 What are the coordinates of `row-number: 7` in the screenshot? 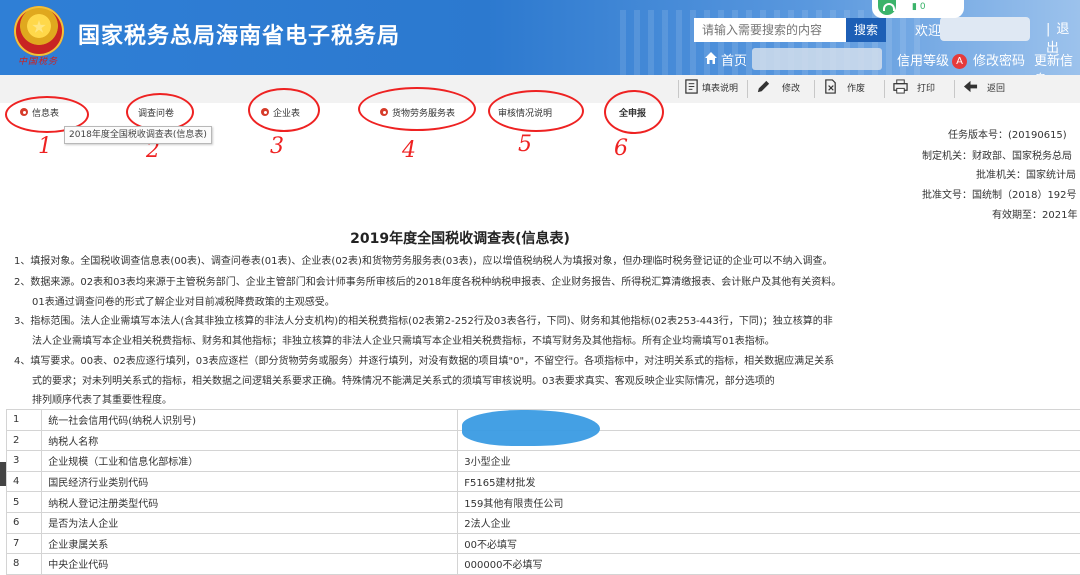 It's located at (24, 543).